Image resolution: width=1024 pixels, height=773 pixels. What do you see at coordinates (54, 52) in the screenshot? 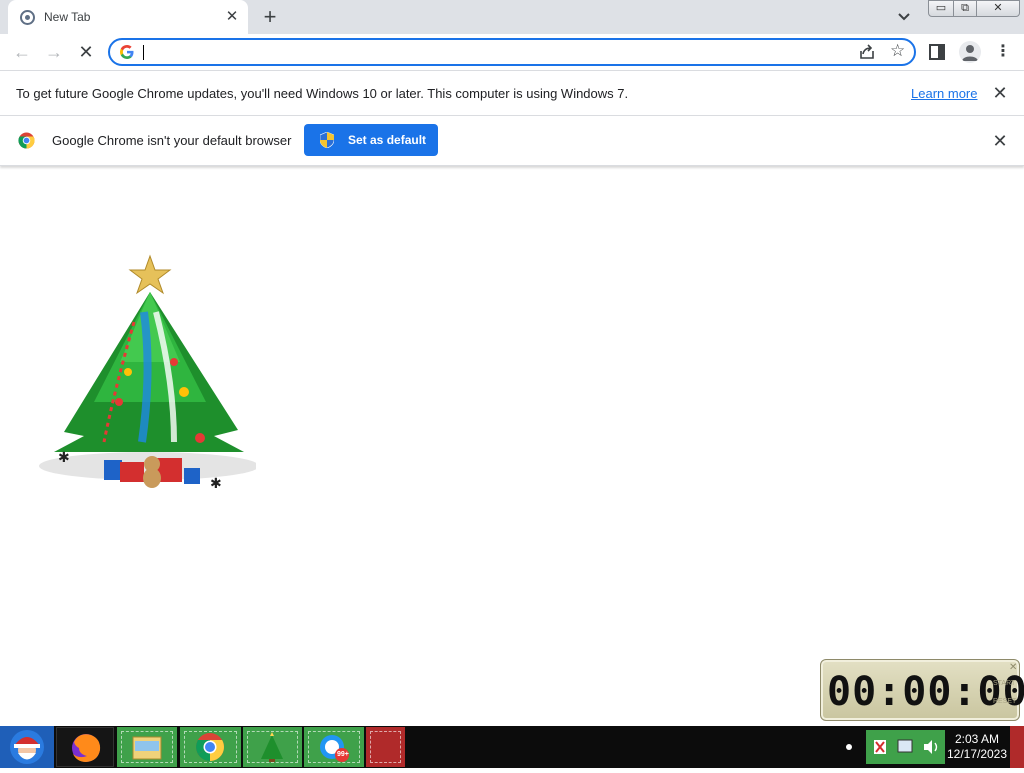
I see `forward-button: →` at bounding box center [54, 52].